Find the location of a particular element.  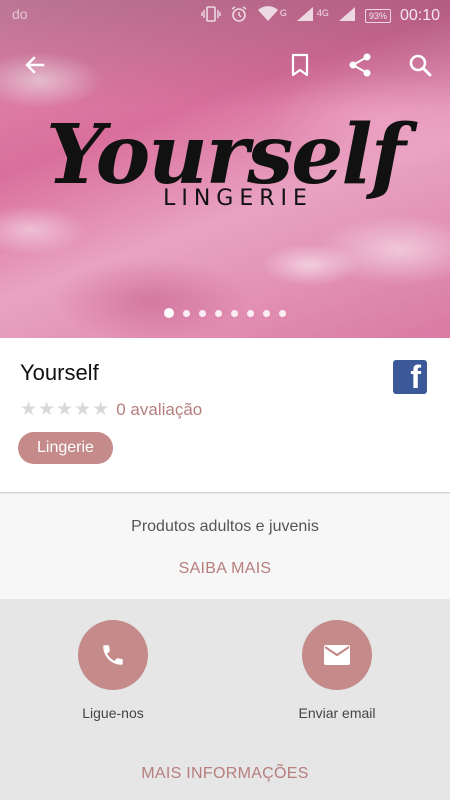

share-icon is located at coordinates (360, 65).